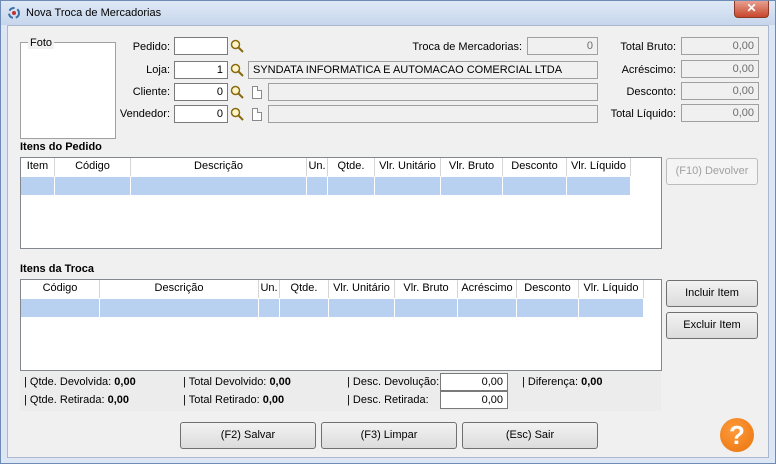  What do you see at coordinates (388, 400) in the screenshot?
I see `desc-retirada-label: | Desc. Retirada:` at bounding box center [388, 400].